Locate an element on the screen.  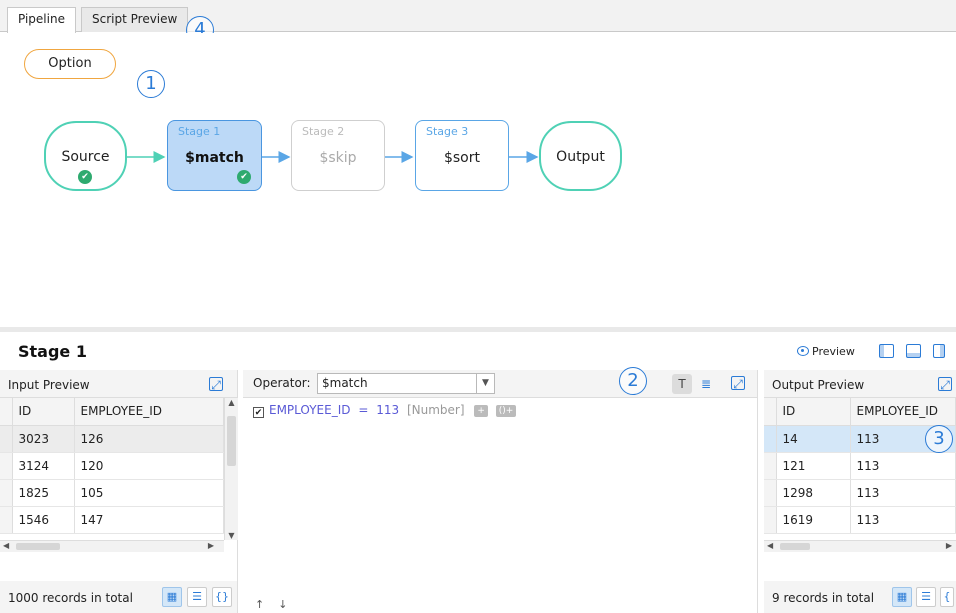
output-horizontal-scrollbar: ◀ ▶ is located at coordinates (860, 546).